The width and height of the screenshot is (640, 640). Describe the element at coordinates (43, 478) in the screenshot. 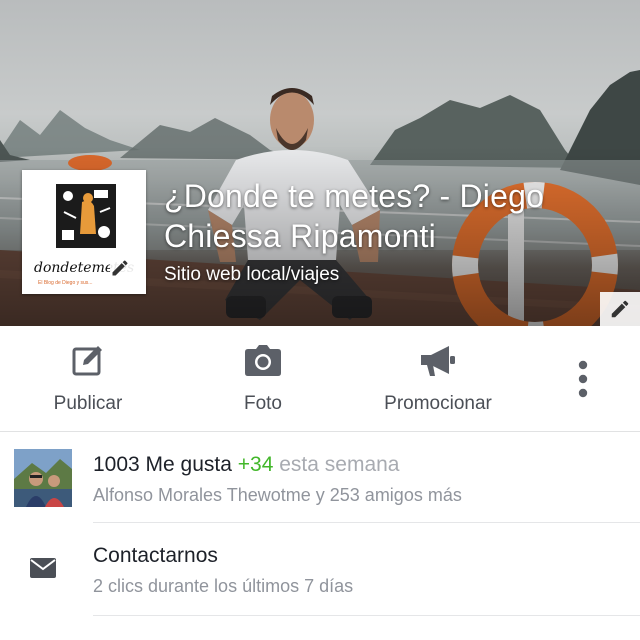

I see `friends-thumbnail` at that location.